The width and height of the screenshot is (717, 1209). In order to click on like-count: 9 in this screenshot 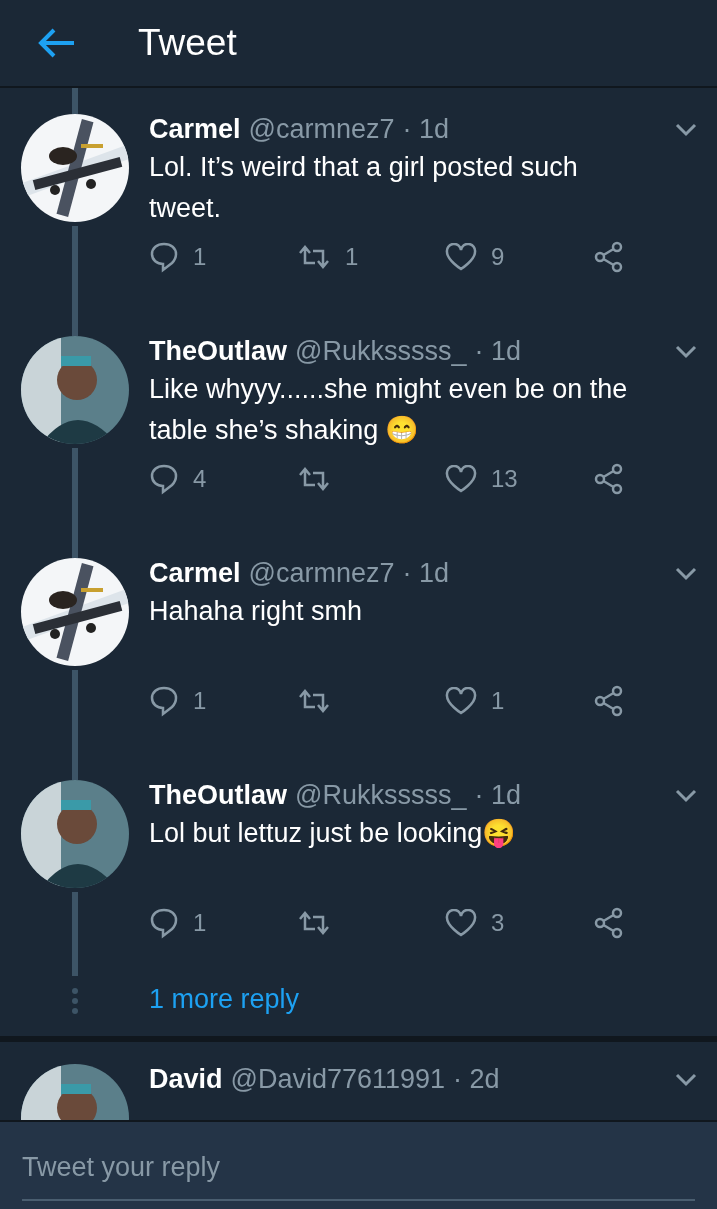, I will do `click(498, 257)`.